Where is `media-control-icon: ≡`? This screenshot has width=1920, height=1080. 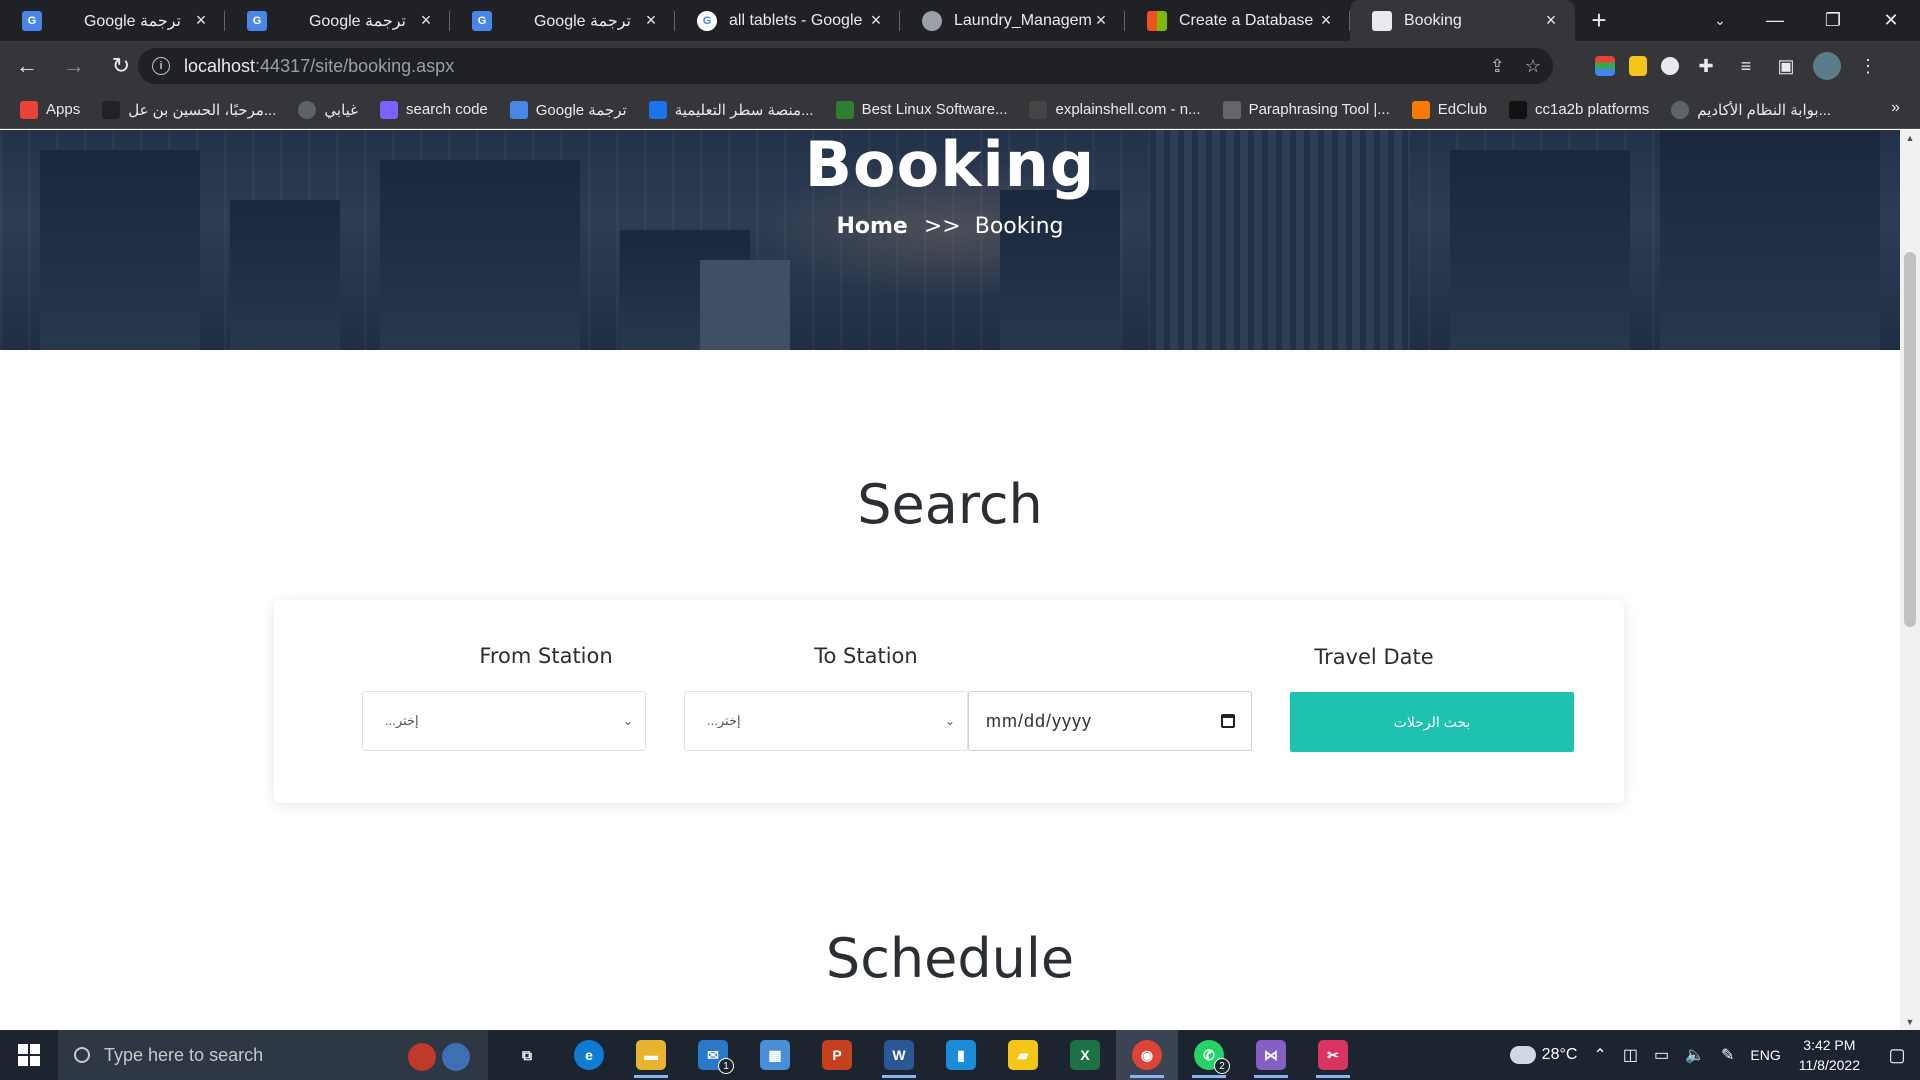
media-control-icon: ≡ is located at coordinates (1746, 66).